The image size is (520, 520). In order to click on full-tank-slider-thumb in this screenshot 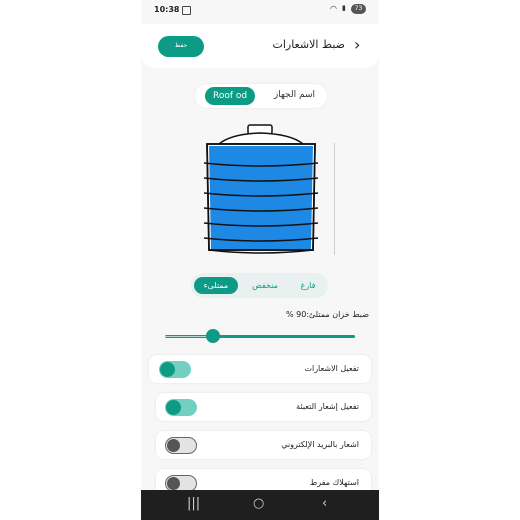, I will do `click(213, 336)`.